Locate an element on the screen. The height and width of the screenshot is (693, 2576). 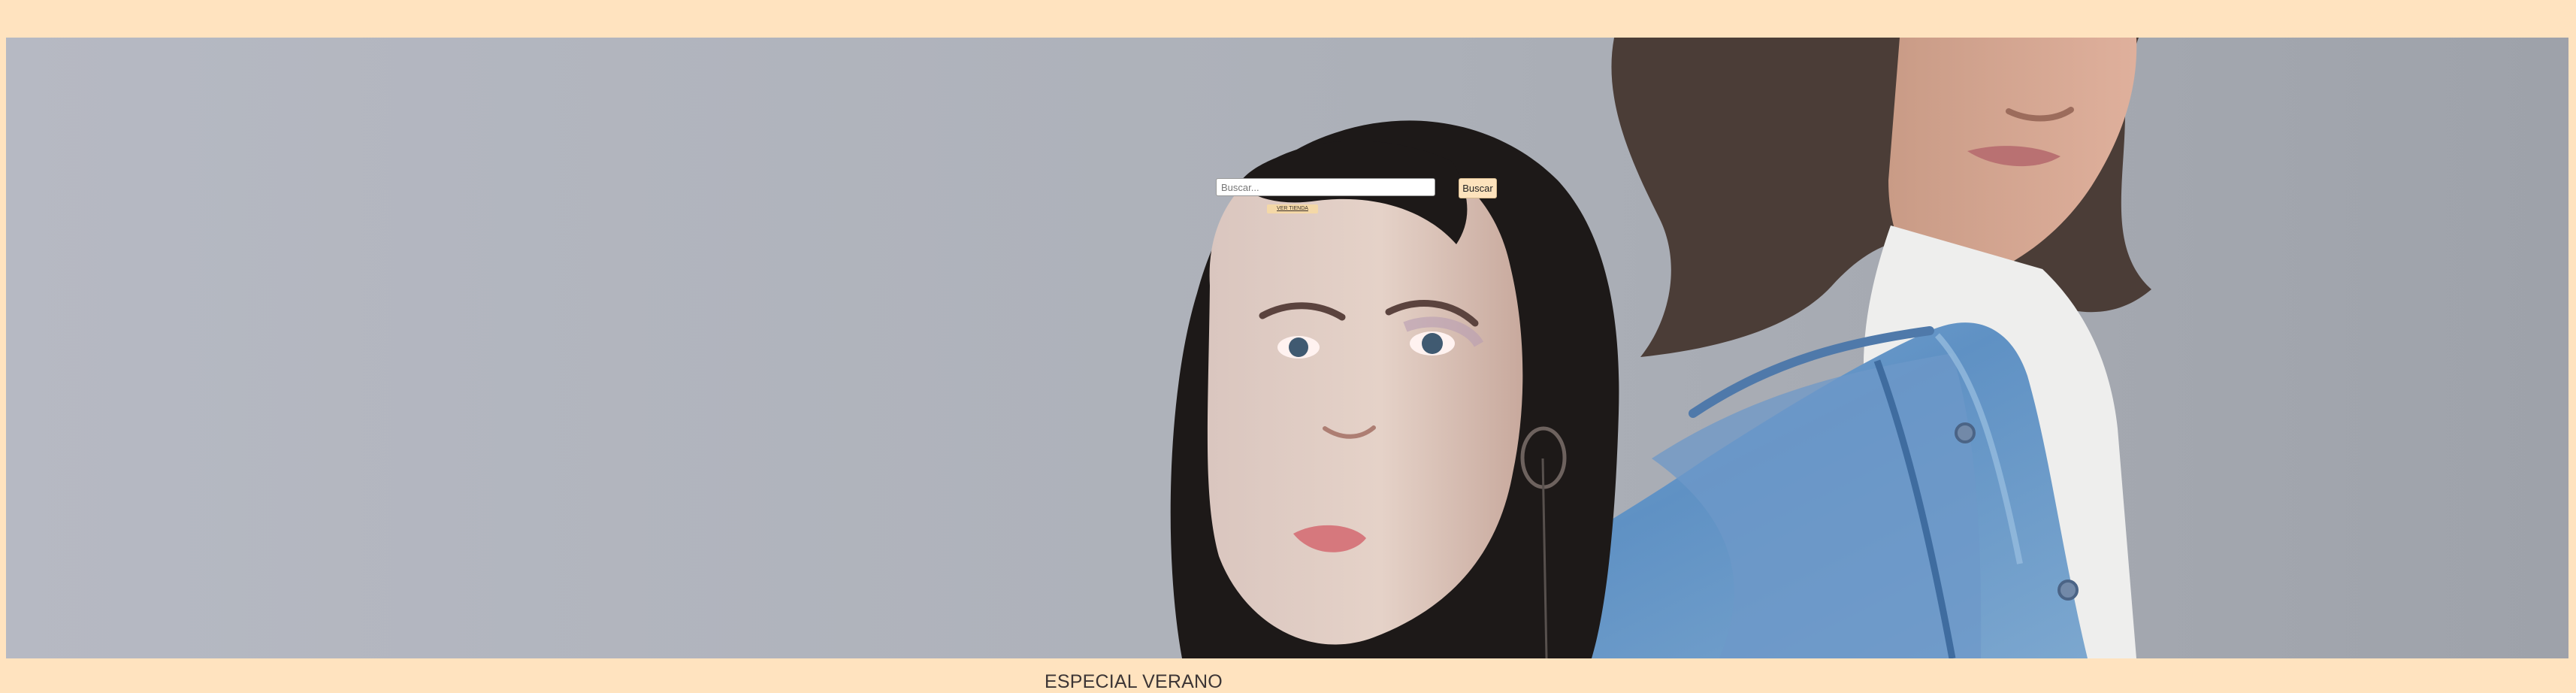
section-title: ESPECIAL VERANO is located at coordinates (1134, 681).